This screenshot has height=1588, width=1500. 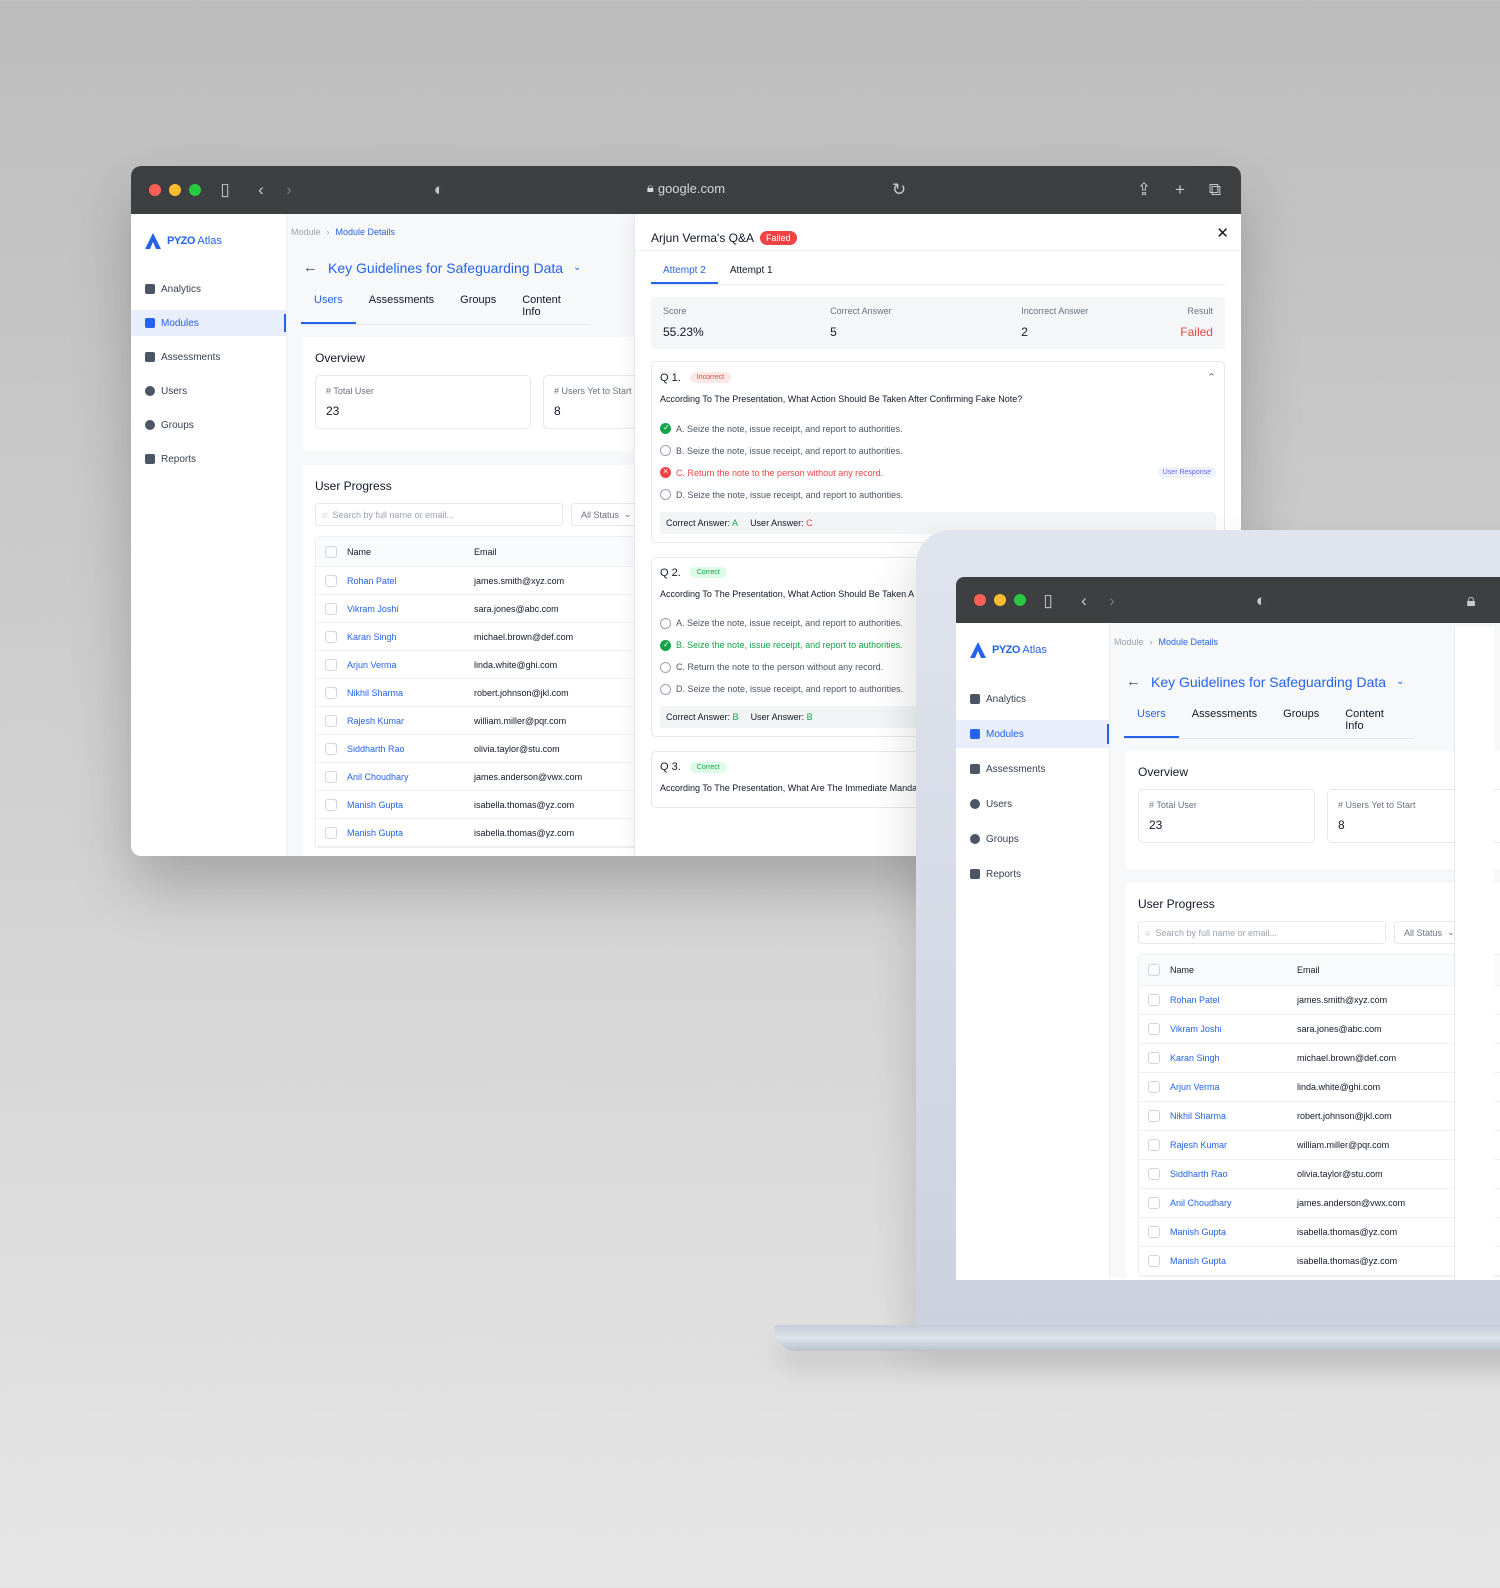 I want to click on table-row: Rajesh Kumar william.miller@pqr.com, so click(x=1319, y=1145).